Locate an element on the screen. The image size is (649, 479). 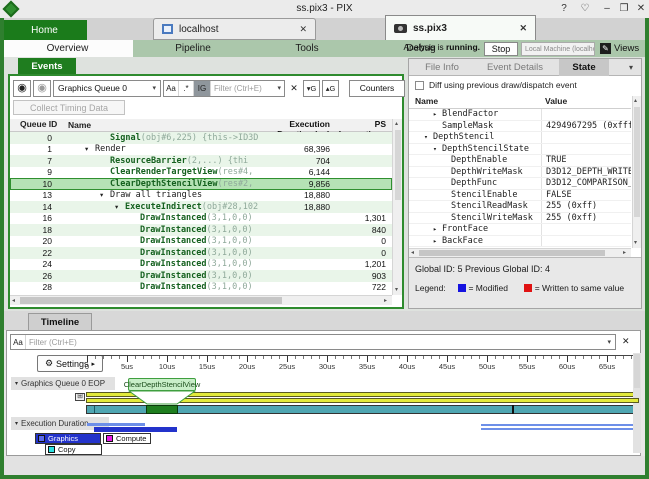
close-button: ✕ is located at coordinates (641, 9).